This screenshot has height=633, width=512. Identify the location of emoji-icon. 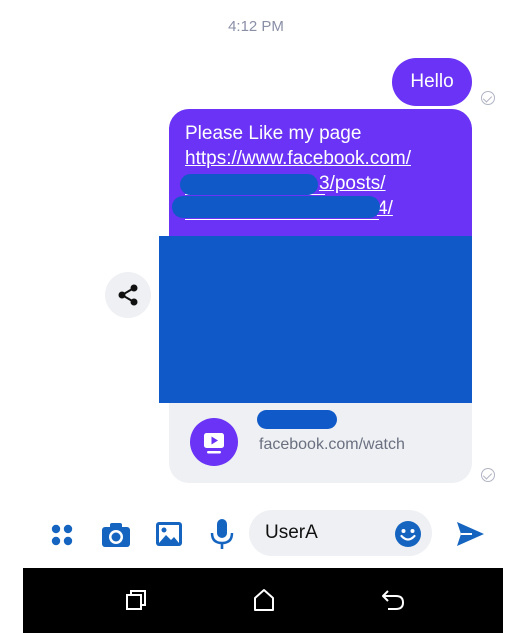
(408, 534).